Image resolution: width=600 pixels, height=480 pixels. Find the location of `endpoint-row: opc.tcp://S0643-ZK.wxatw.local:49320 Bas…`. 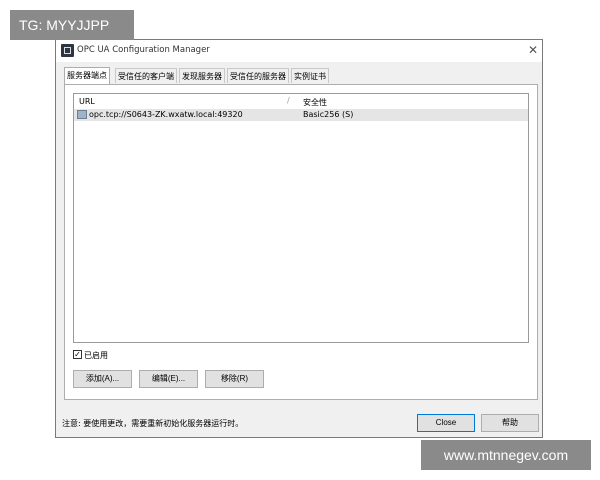

endpoint-row: opc.tcp://S0643-ZK.wxatw.local:49320 Bas… is located at coordinates (301, 115).